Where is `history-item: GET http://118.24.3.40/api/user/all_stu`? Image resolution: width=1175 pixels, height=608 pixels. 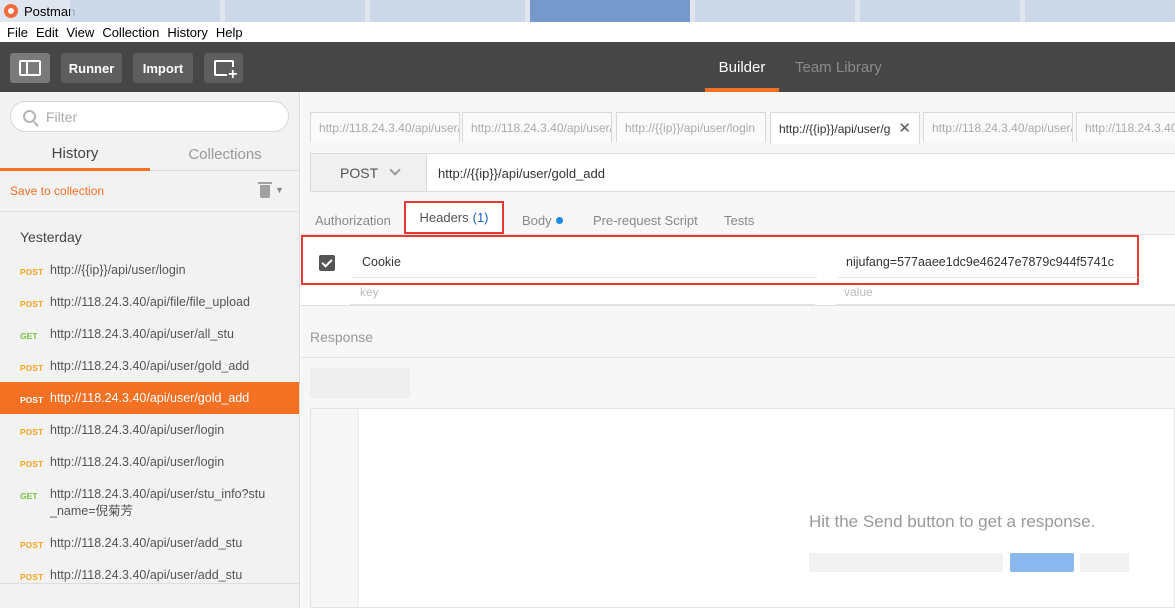
history-item: GET http://118.24.3.40/api/user/all_stu is located at coordinates (149, 334).